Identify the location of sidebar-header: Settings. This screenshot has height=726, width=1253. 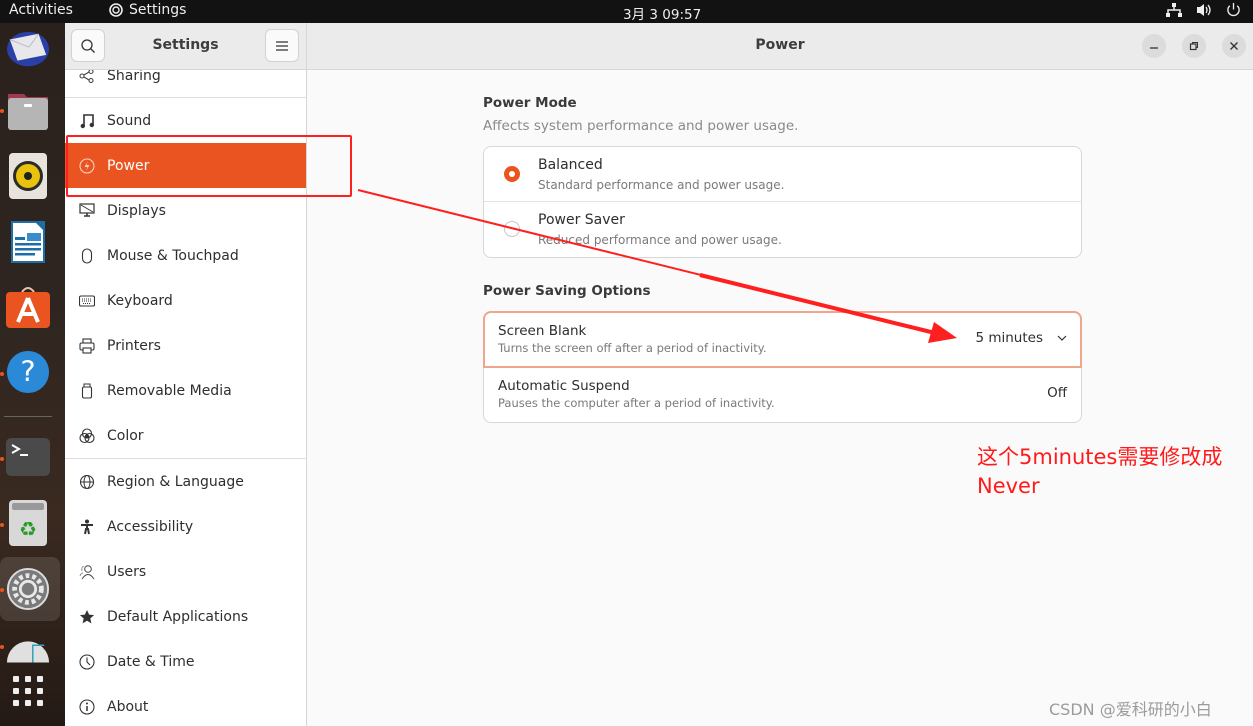
(186, 46).